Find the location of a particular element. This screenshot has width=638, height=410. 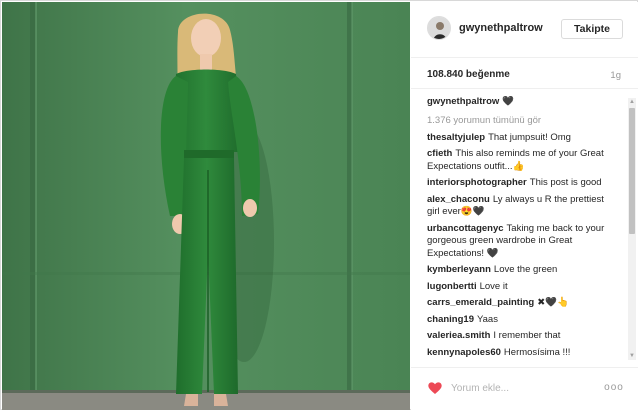

comment-item: carrs_emerald_painting ✖🖤👆 is located at coordinates (520, 303).